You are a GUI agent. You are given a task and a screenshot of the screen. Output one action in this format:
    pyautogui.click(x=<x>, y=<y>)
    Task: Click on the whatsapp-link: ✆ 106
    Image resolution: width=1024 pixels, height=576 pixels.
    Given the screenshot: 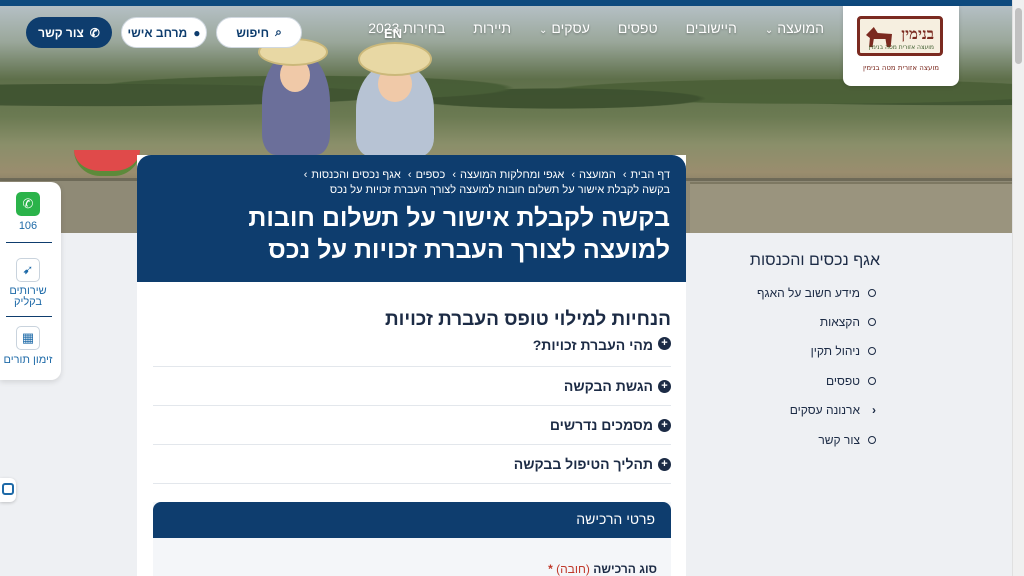 What is the action you would take?
    pyautogui.click(x=28, y=212)
    